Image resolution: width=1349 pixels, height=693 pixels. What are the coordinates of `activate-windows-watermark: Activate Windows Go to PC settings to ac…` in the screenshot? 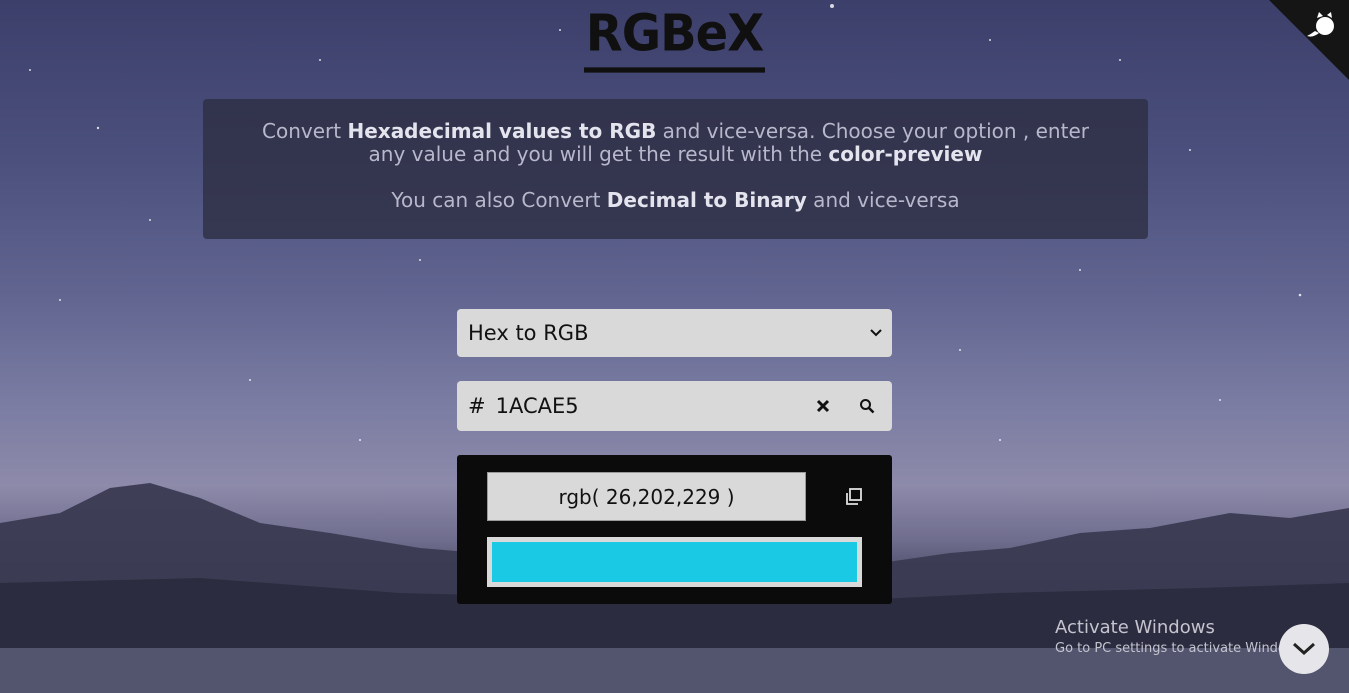 It's located at (1181, 636).